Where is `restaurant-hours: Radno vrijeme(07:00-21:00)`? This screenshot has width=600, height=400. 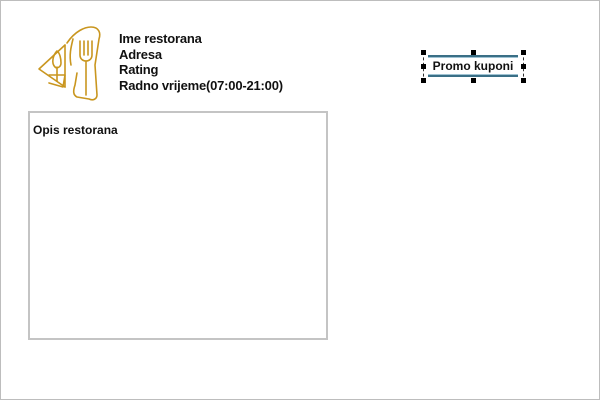 restaurant-hours: Radno vrijeme(07:00-21:00) is located at coordinates (201, 85).